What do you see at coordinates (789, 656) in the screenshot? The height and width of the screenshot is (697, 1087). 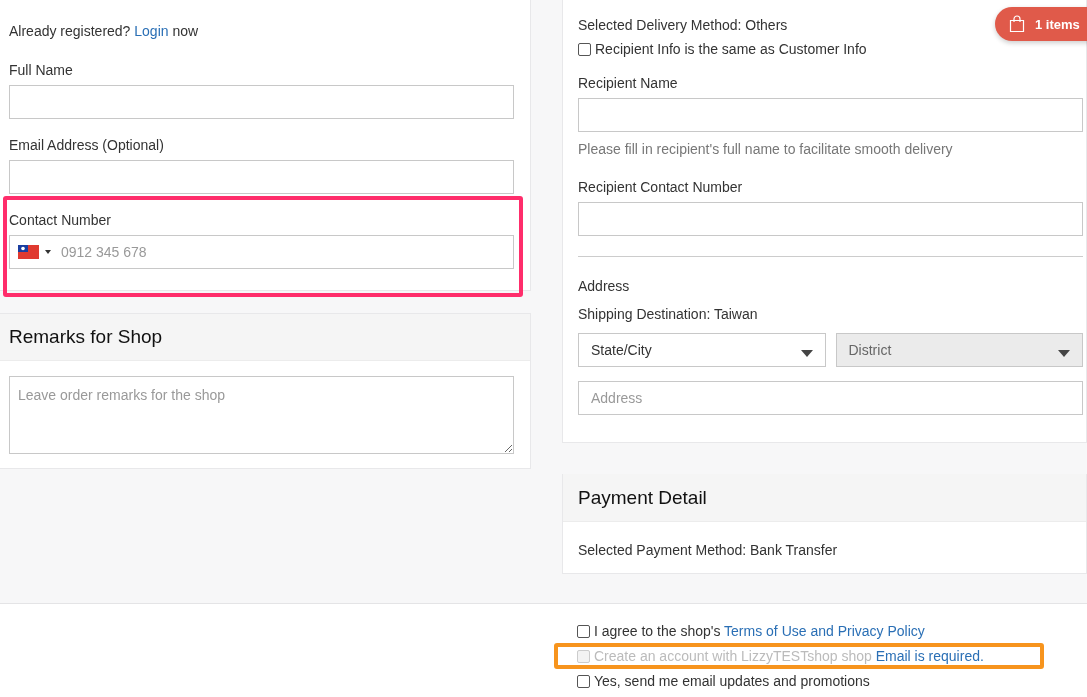 I see `checkbox-label: Create an account with LizzyTESTshop shop Email is required.` at bounding box center [789, 656].